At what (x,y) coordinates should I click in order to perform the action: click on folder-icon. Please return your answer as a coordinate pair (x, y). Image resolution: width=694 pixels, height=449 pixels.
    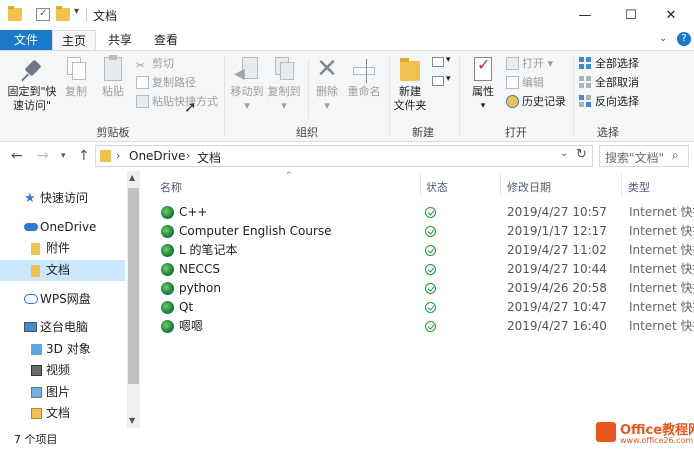
    Looking at the image, I should click on (35, 249).